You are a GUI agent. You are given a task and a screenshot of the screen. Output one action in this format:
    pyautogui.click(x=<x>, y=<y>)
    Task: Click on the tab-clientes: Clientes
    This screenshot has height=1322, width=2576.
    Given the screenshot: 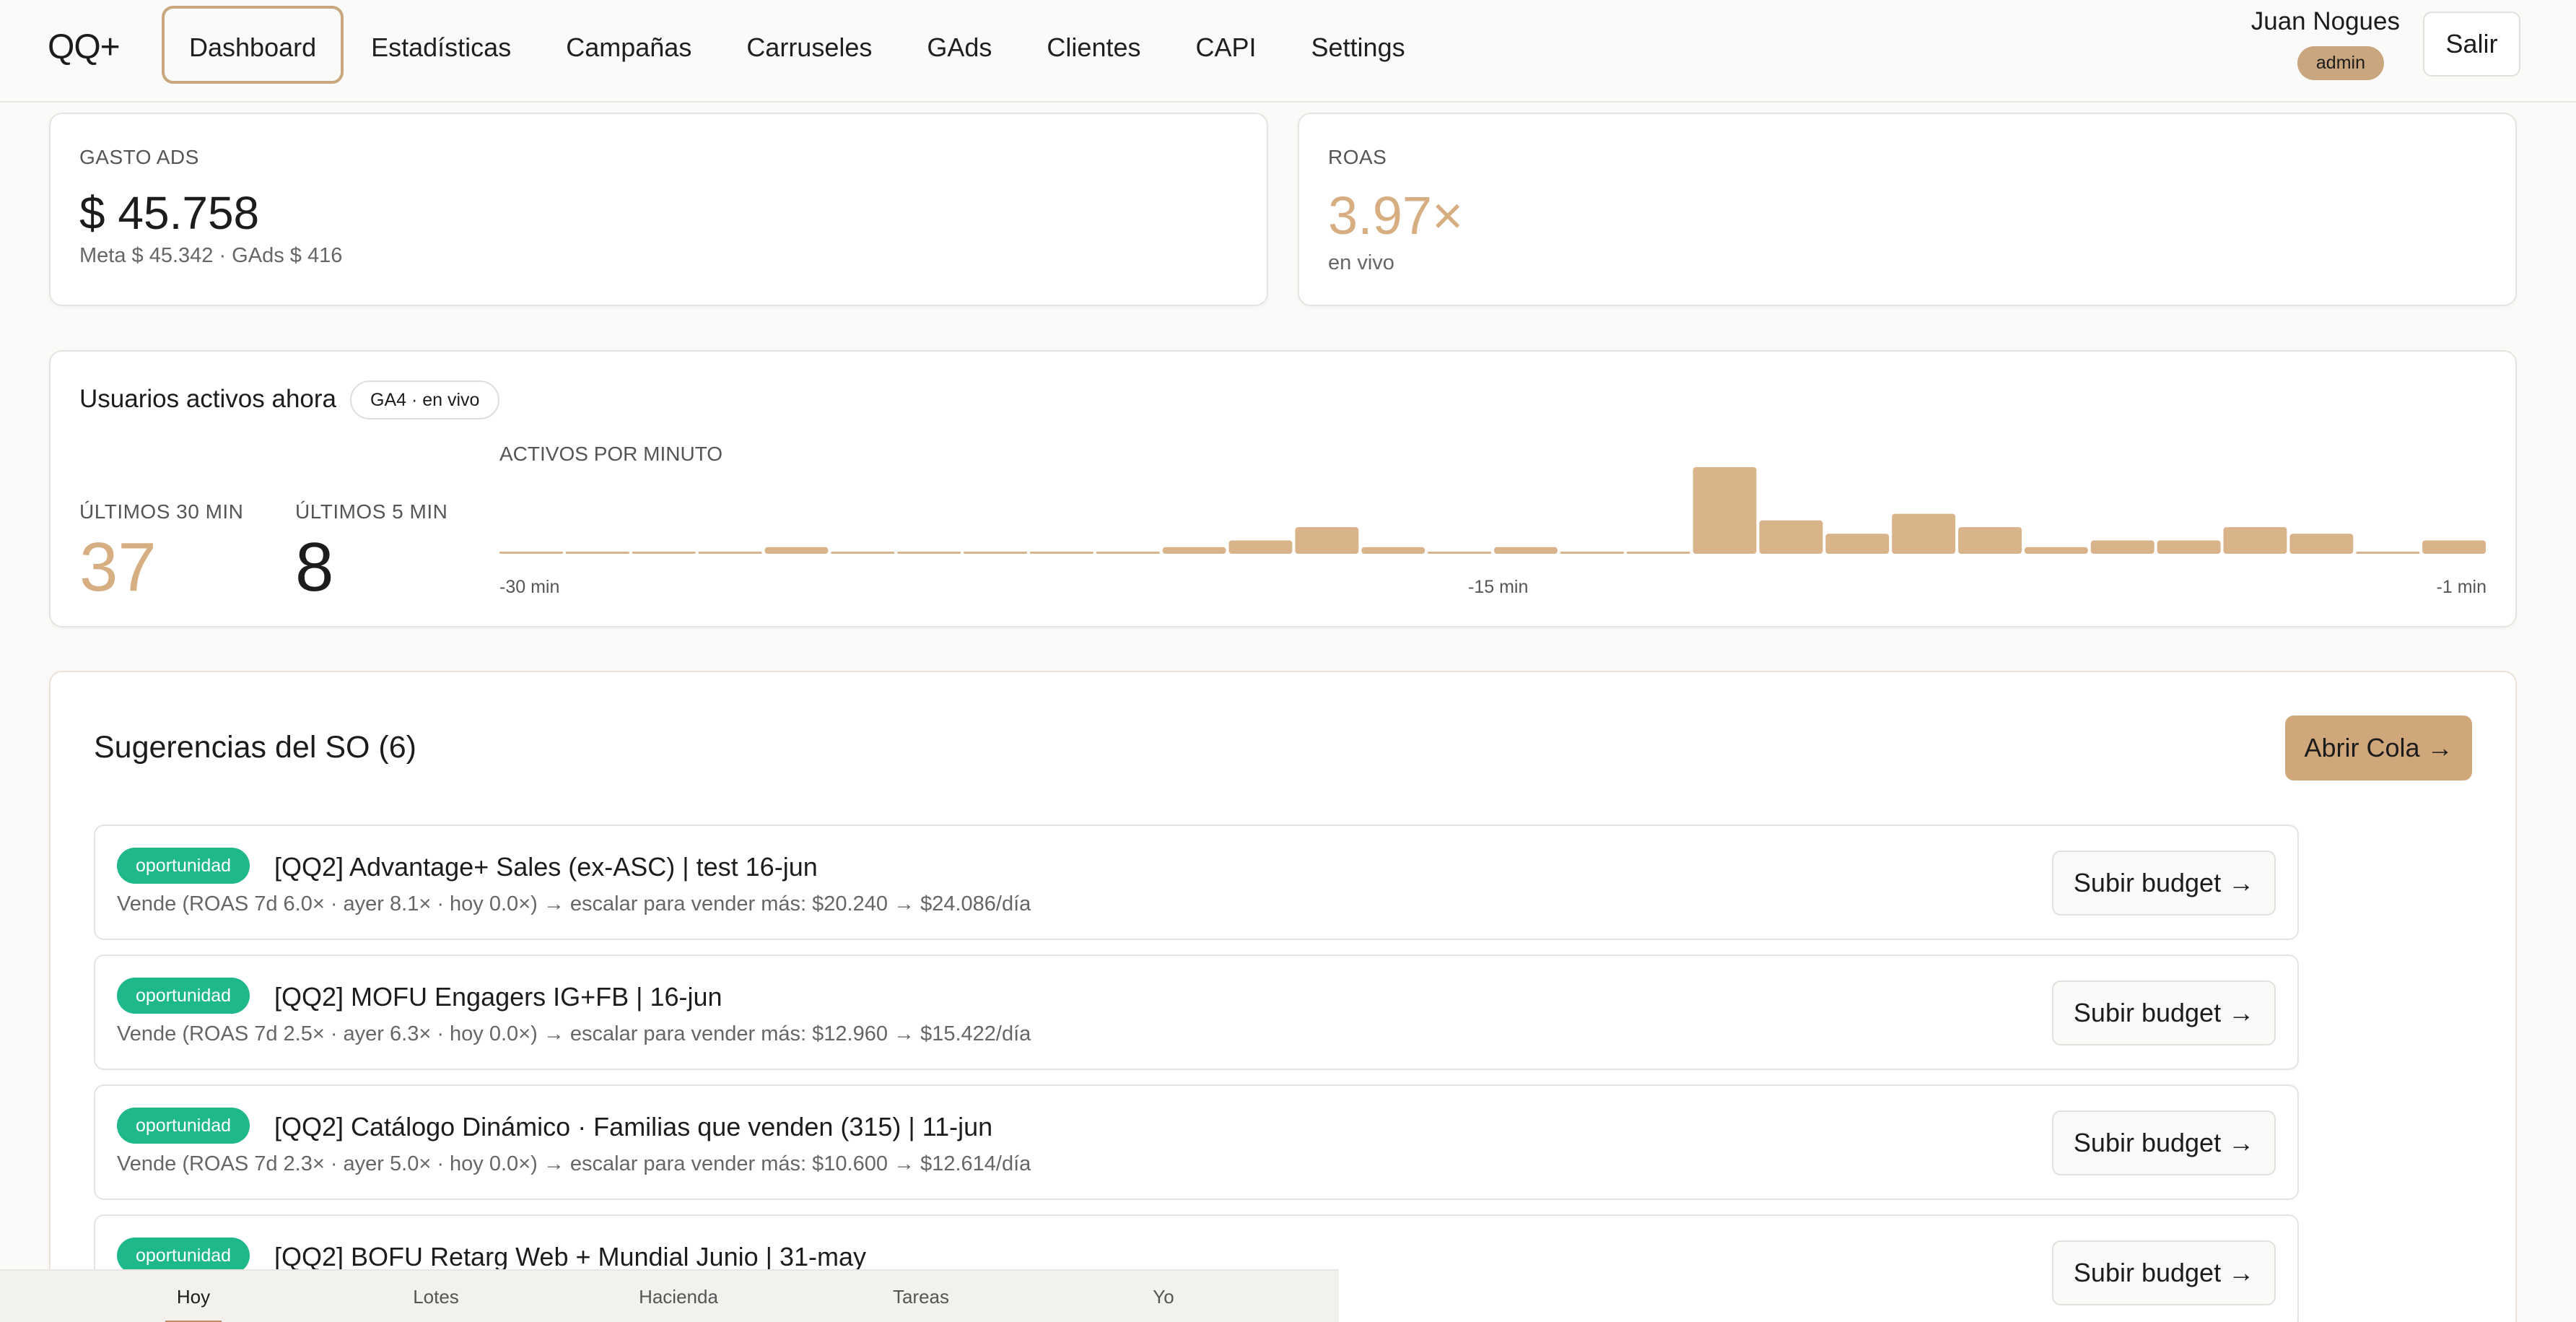 What is the action you would take?
    pyautogui.click(x=1093, y=45)
    